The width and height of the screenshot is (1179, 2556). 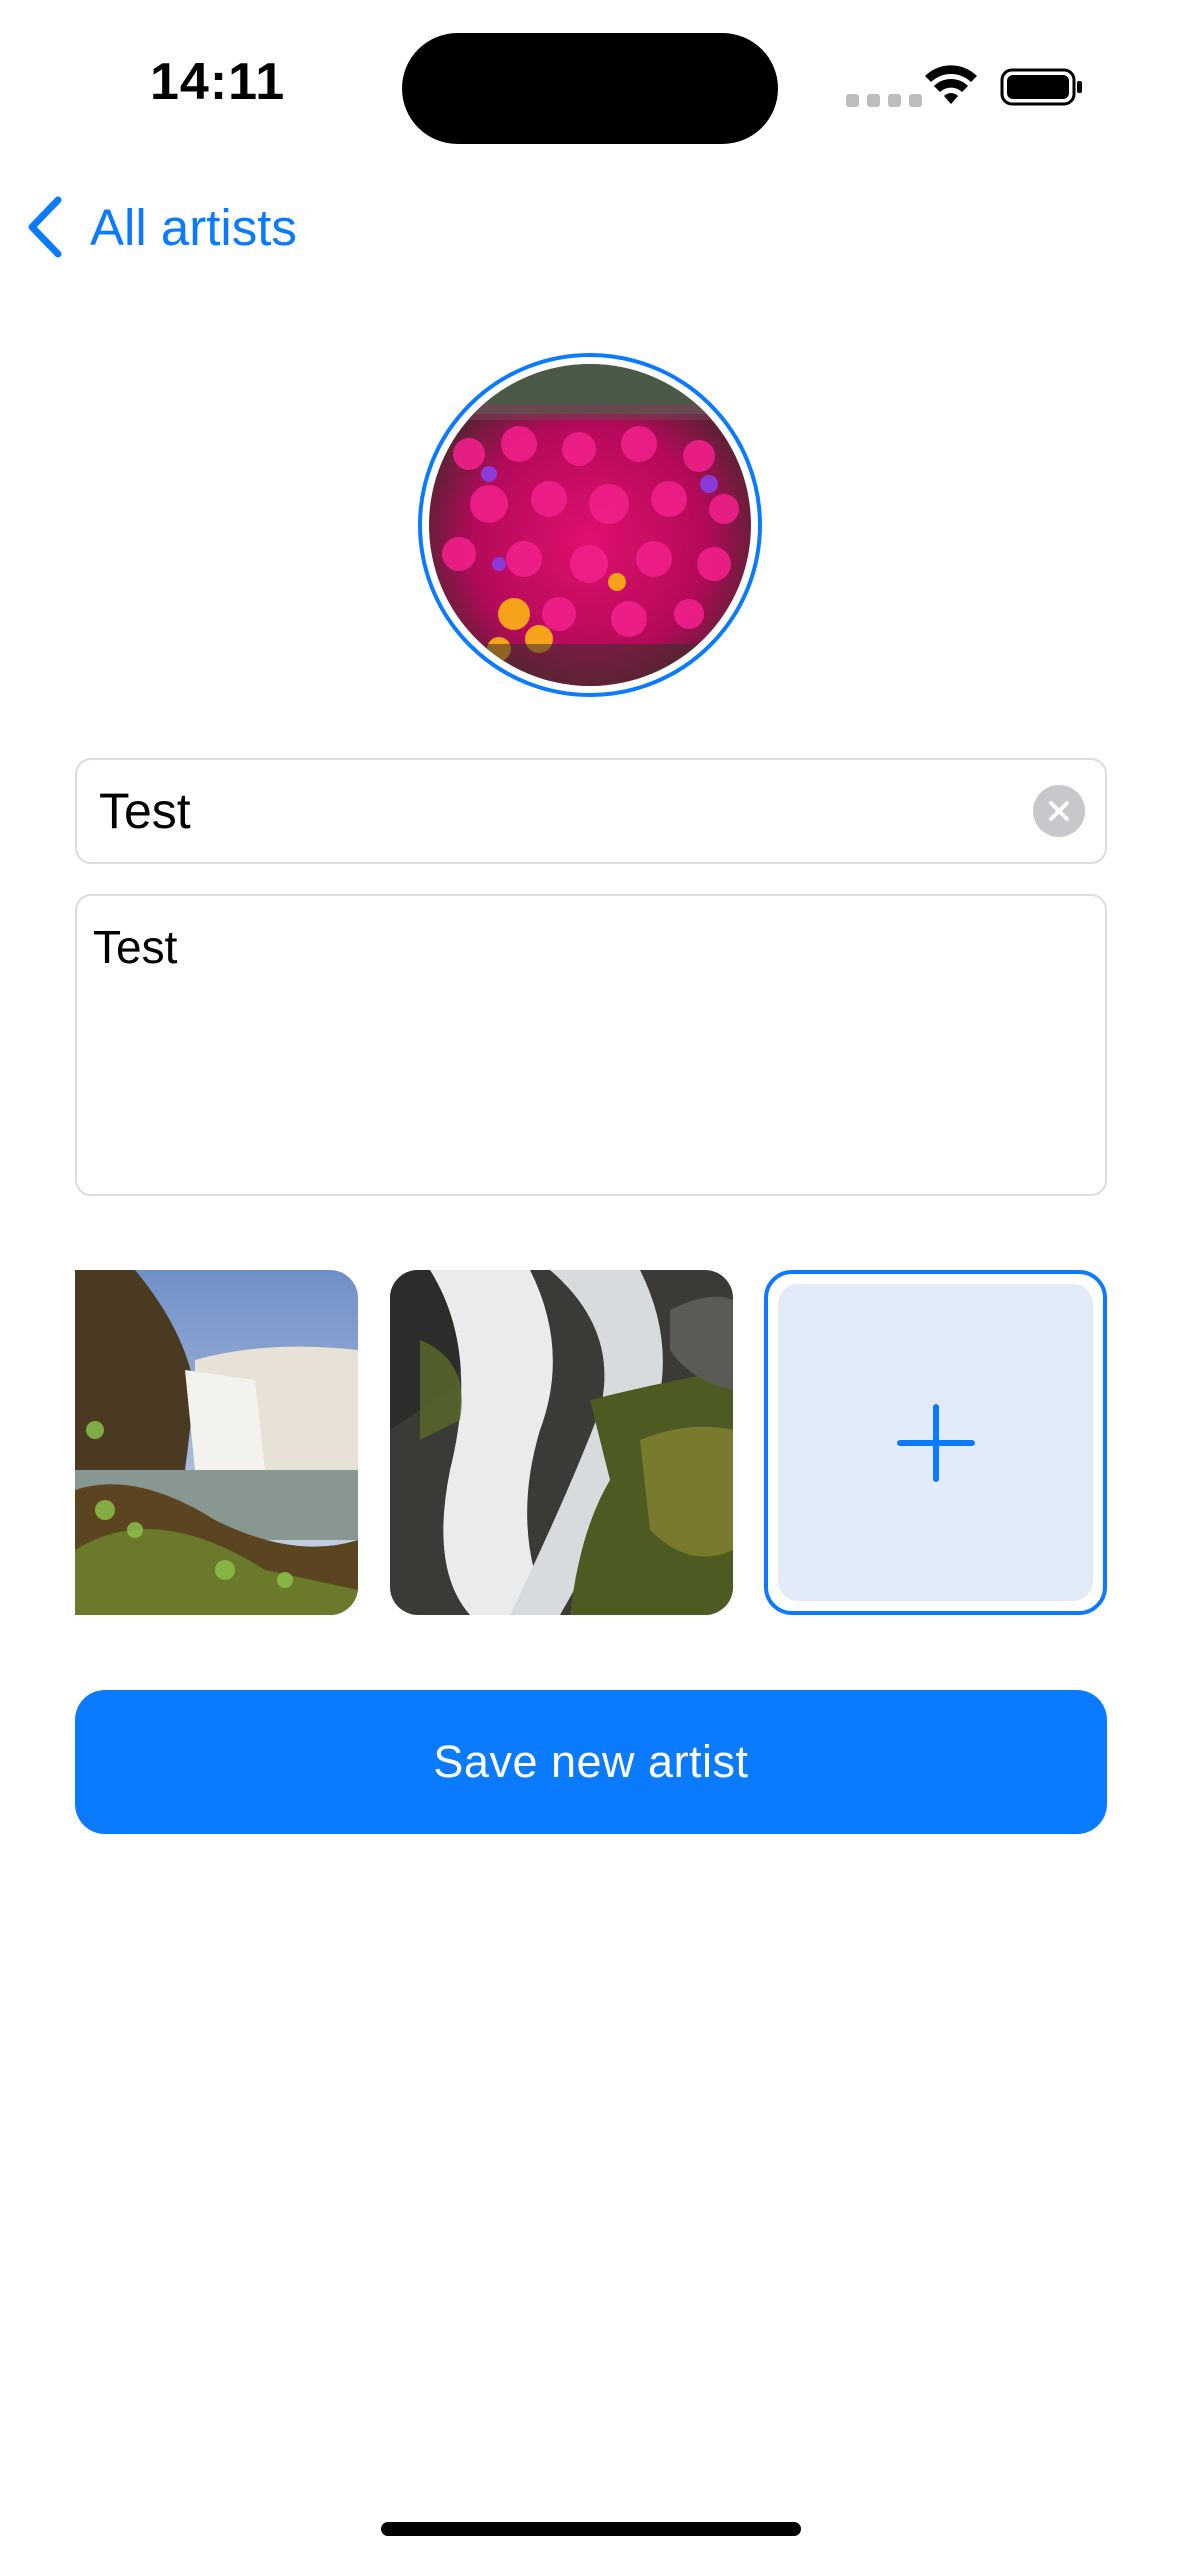 What do you see at coordinates (566, 811) in the screenshot?
I see `artist-name-input: Test` at bounding box center [566, 811].